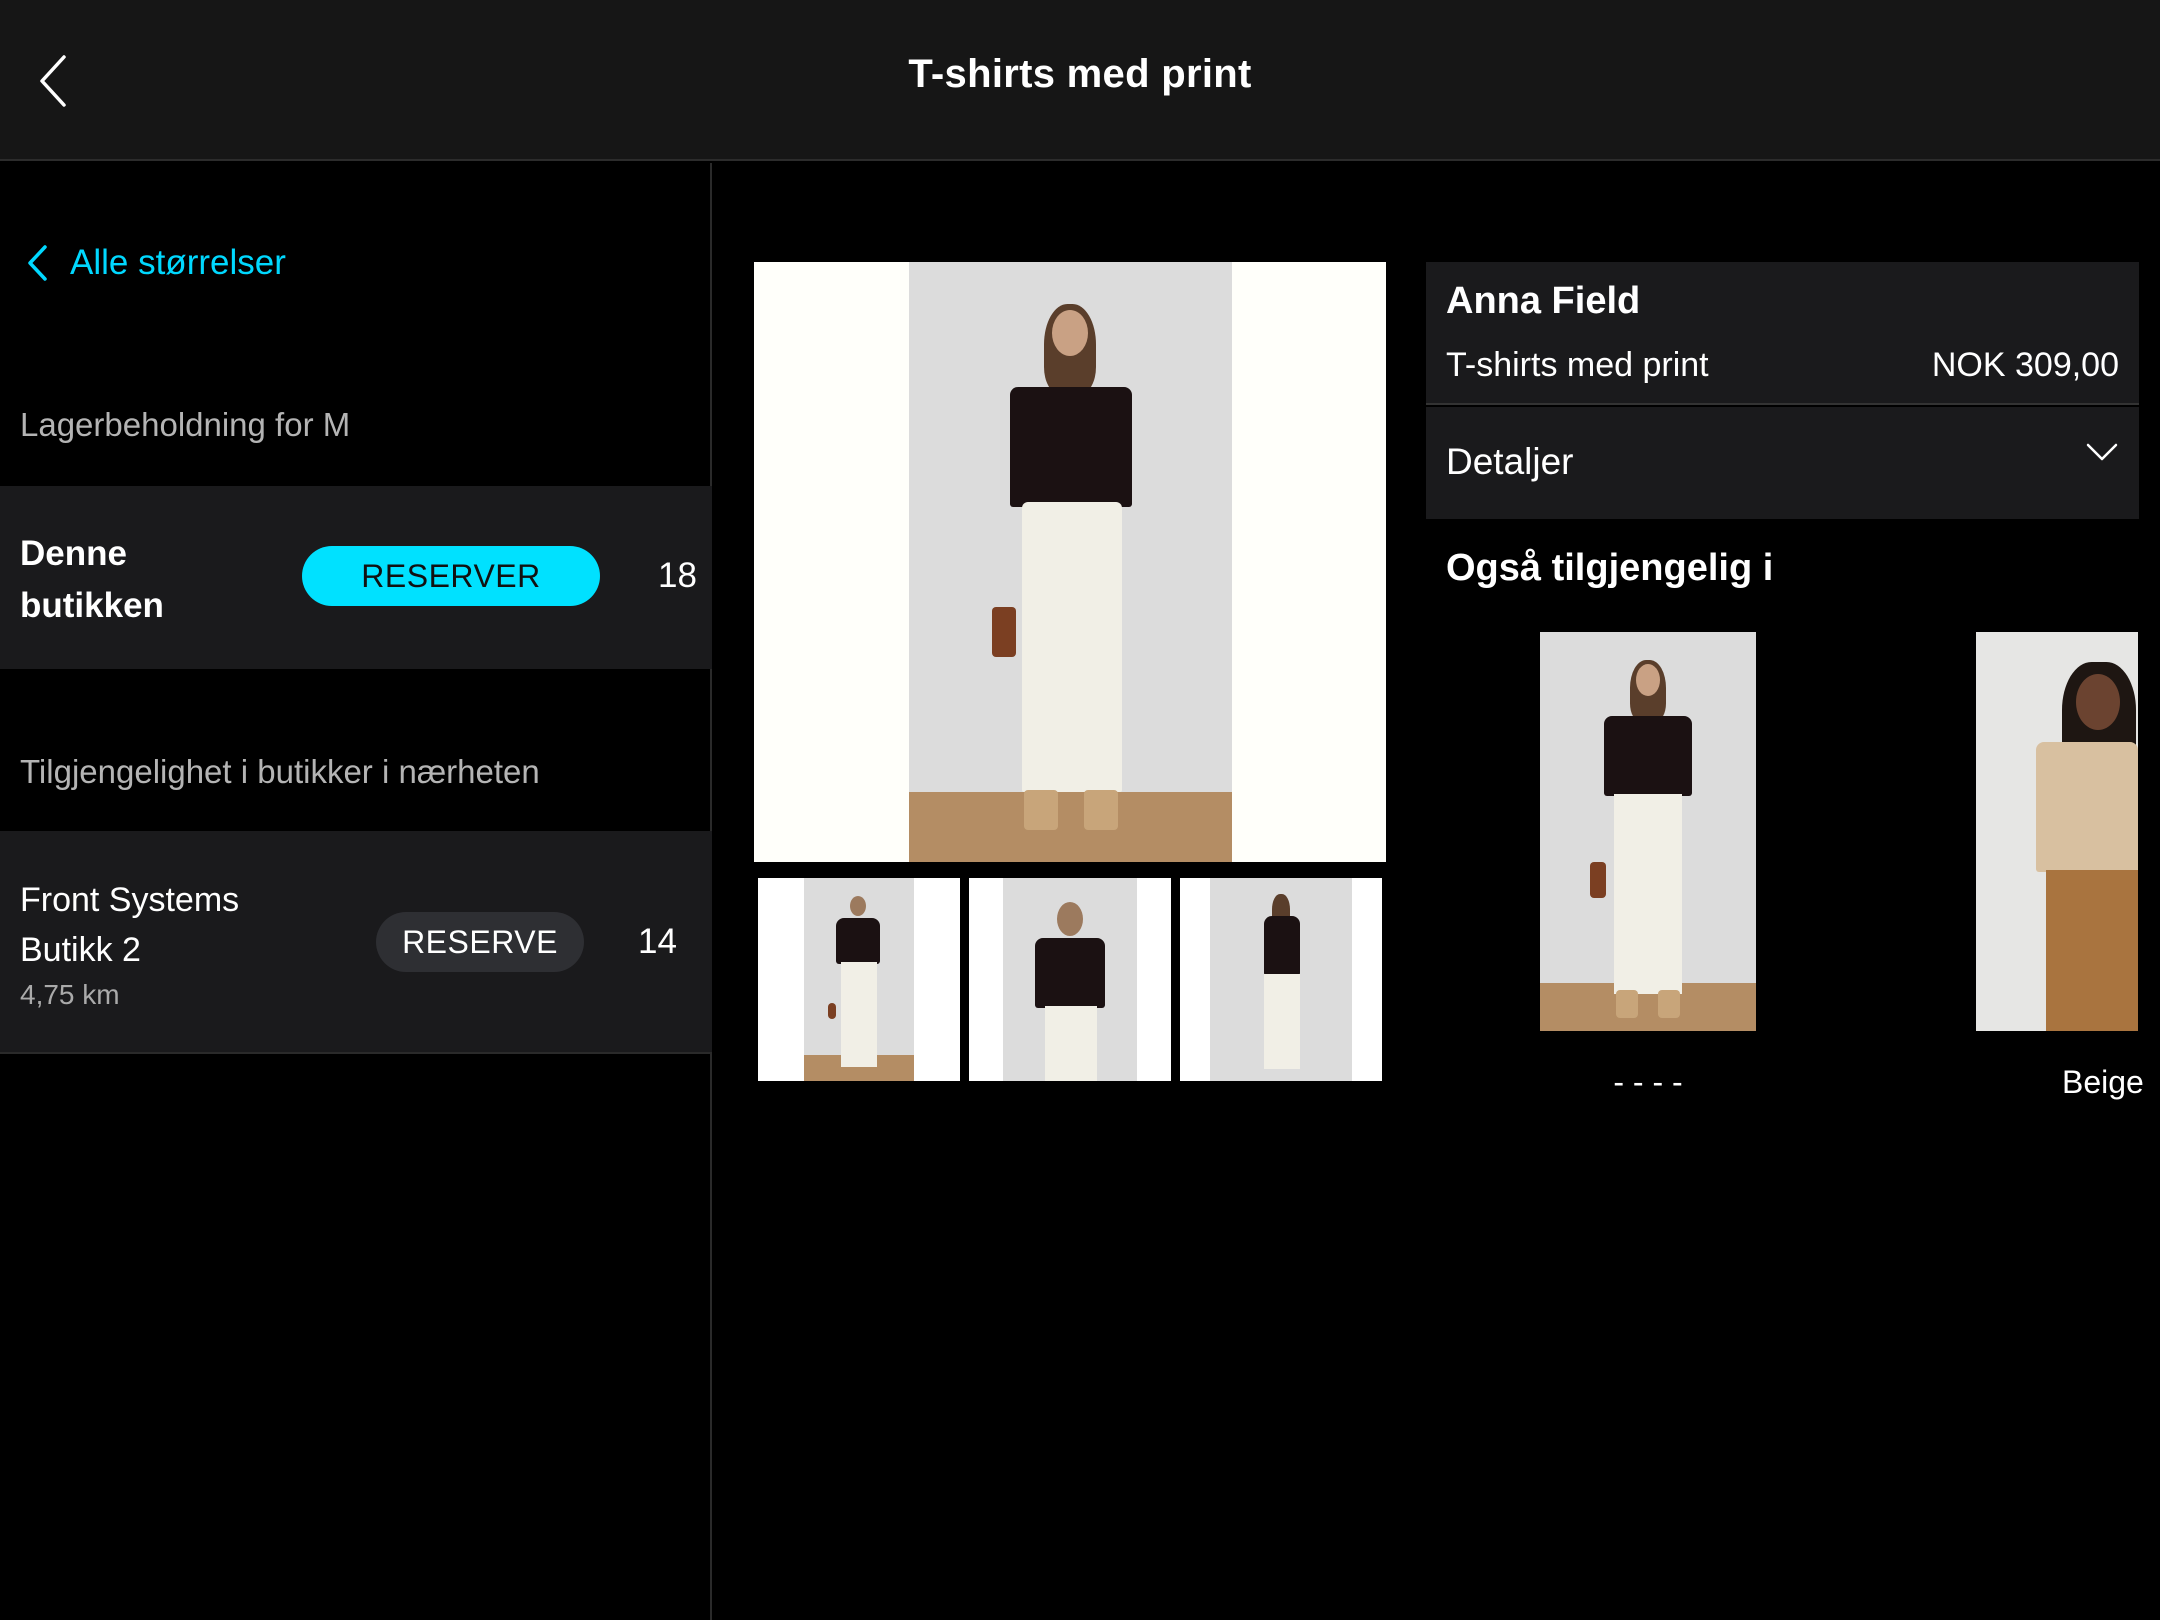 This screenshot has width=2160, height=1620. Describe the element at coordinates (280, 771) in the screenshot. I see `nearby-stores-label: Tilgjengelighet i butikker i nærheten` at that location.